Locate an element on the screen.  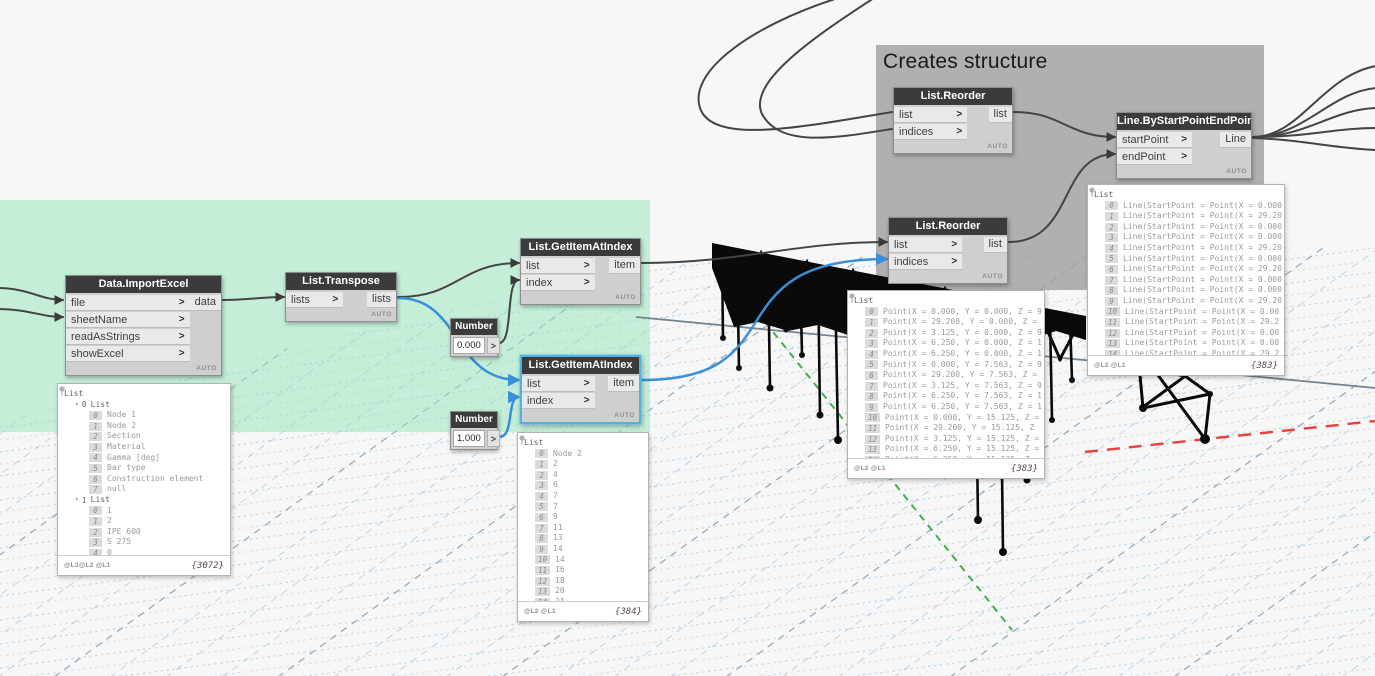
number-input: 1.000 is located at coordinates (469, 438).